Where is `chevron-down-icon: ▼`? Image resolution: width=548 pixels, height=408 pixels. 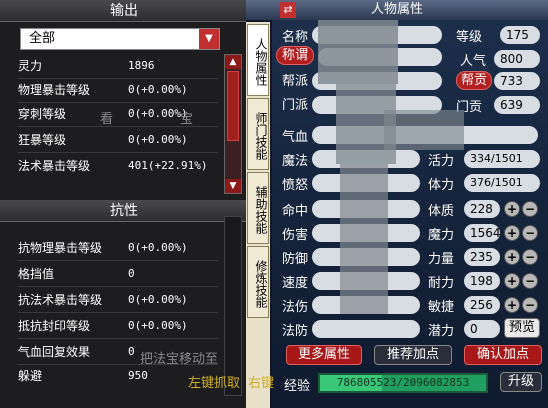 chevron-down-icon: ▼ is located at coordinates (209, 39).